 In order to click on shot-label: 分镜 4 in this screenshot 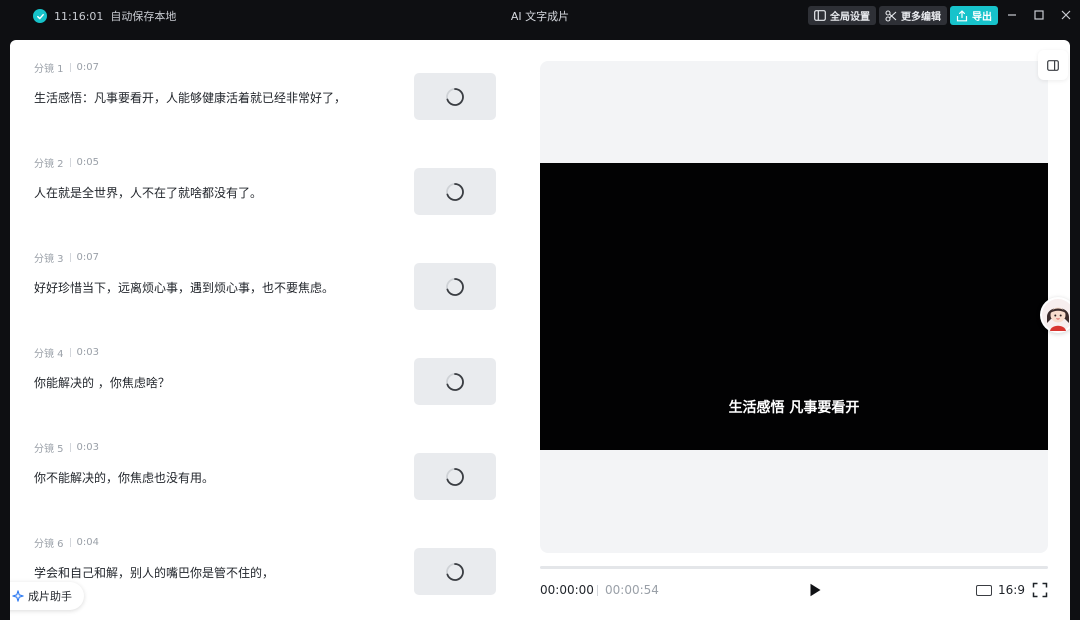, I will do `click(49, 354)`.